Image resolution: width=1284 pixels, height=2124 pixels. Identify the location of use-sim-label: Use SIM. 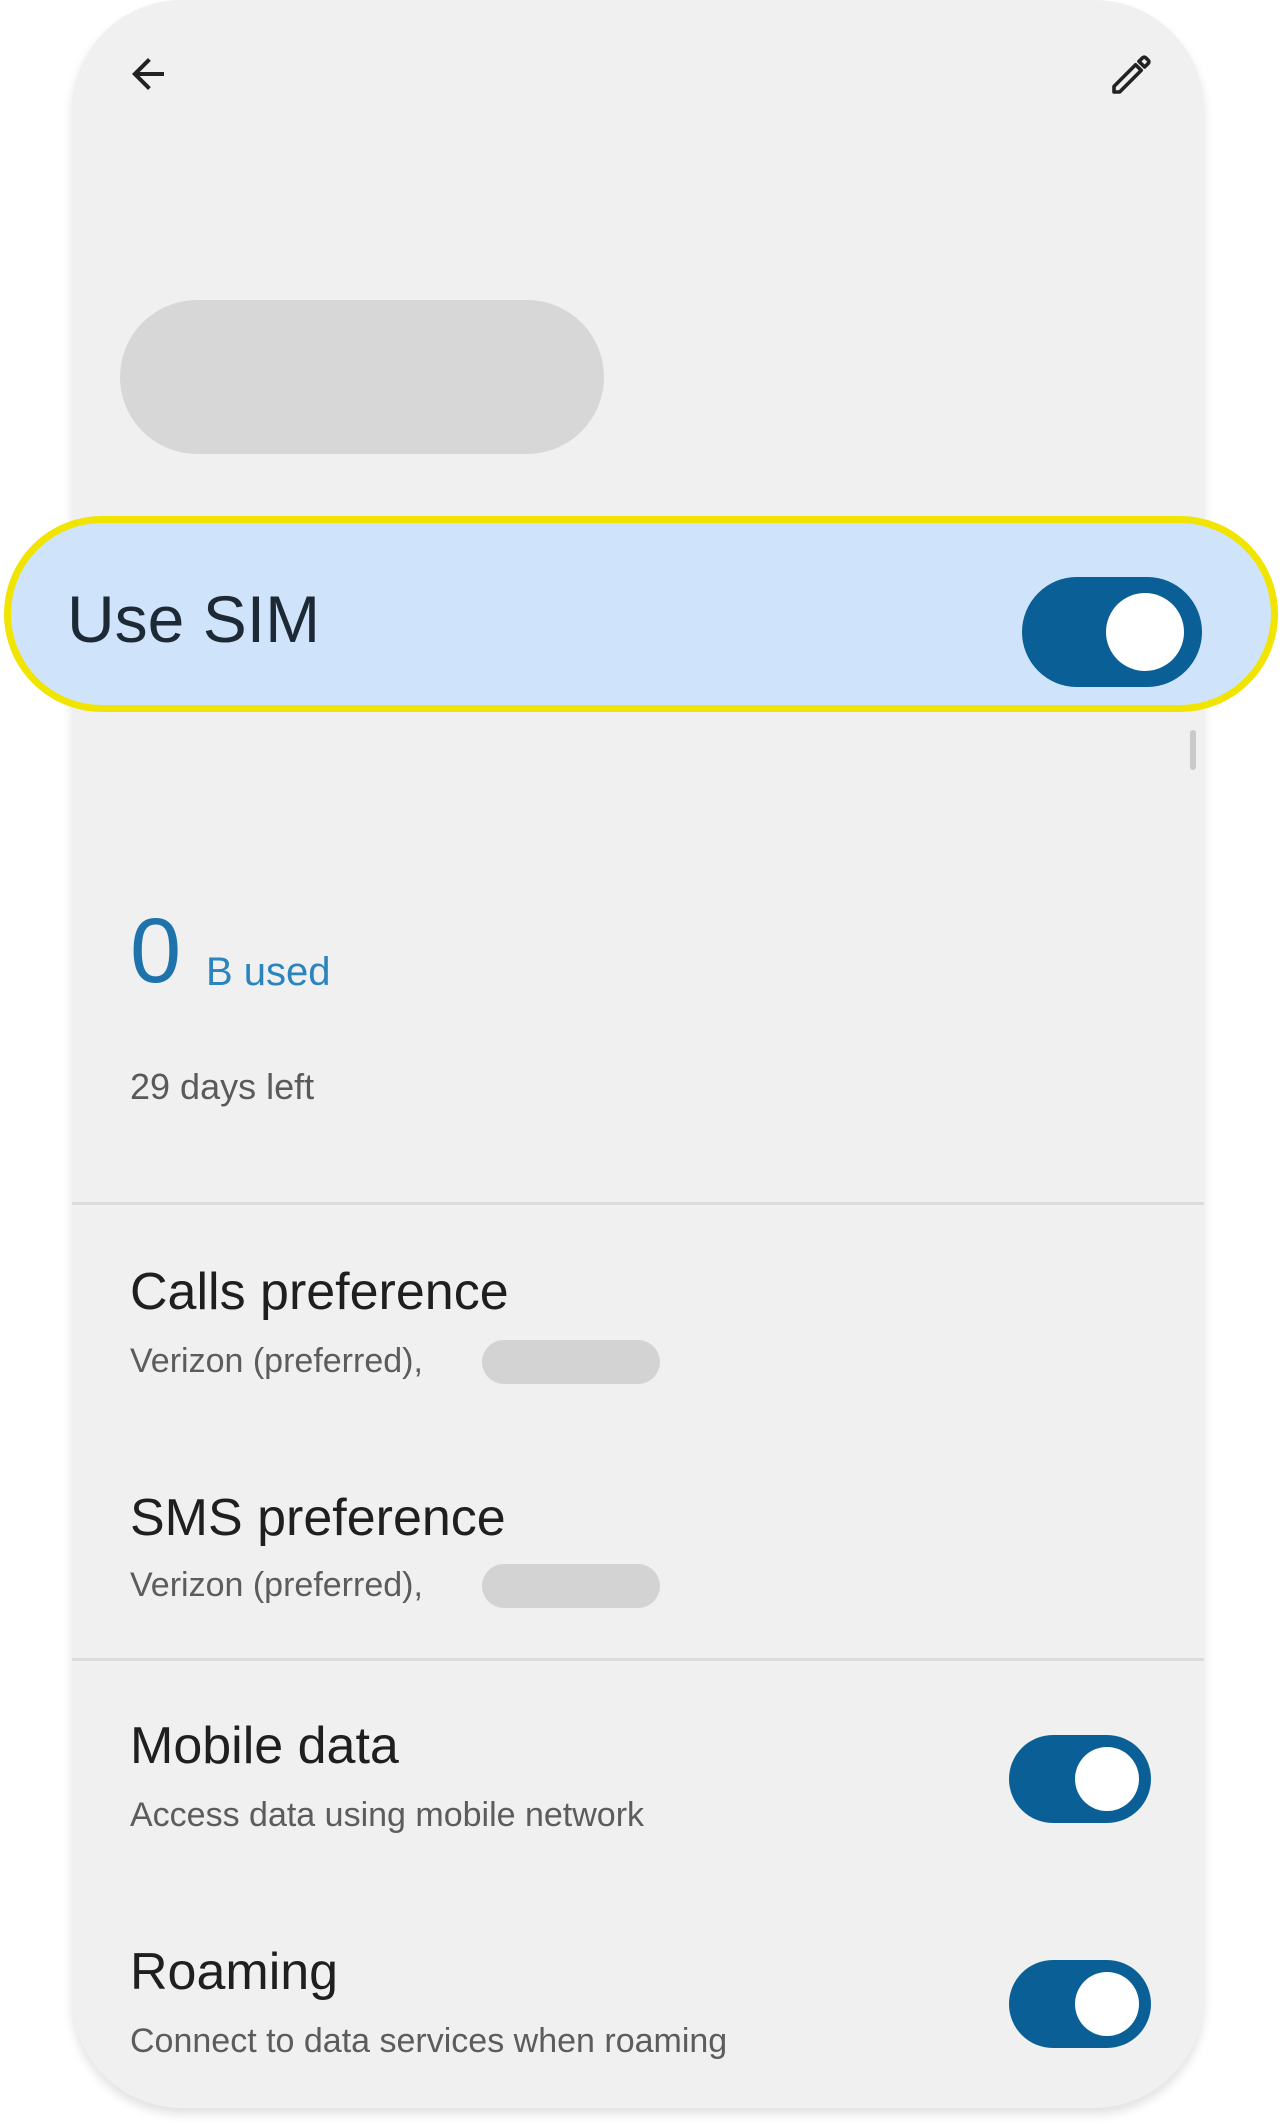
(194, 619).